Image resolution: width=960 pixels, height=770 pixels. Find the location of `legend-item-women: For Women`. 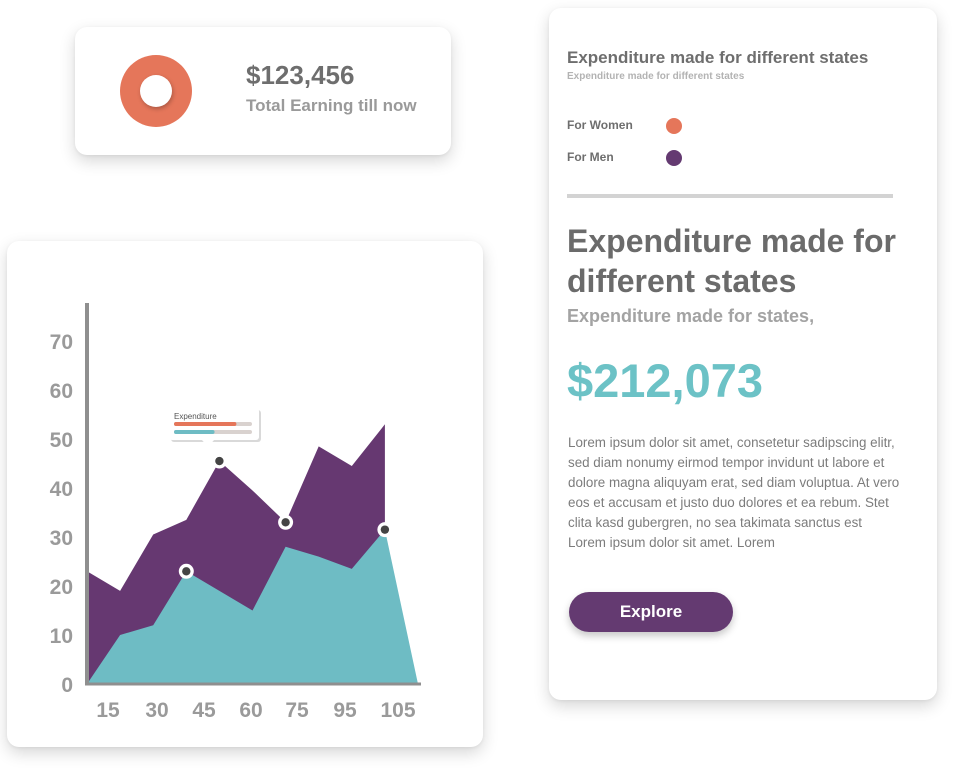

legend-item-women: For Women is located at coordinates (642, 126).